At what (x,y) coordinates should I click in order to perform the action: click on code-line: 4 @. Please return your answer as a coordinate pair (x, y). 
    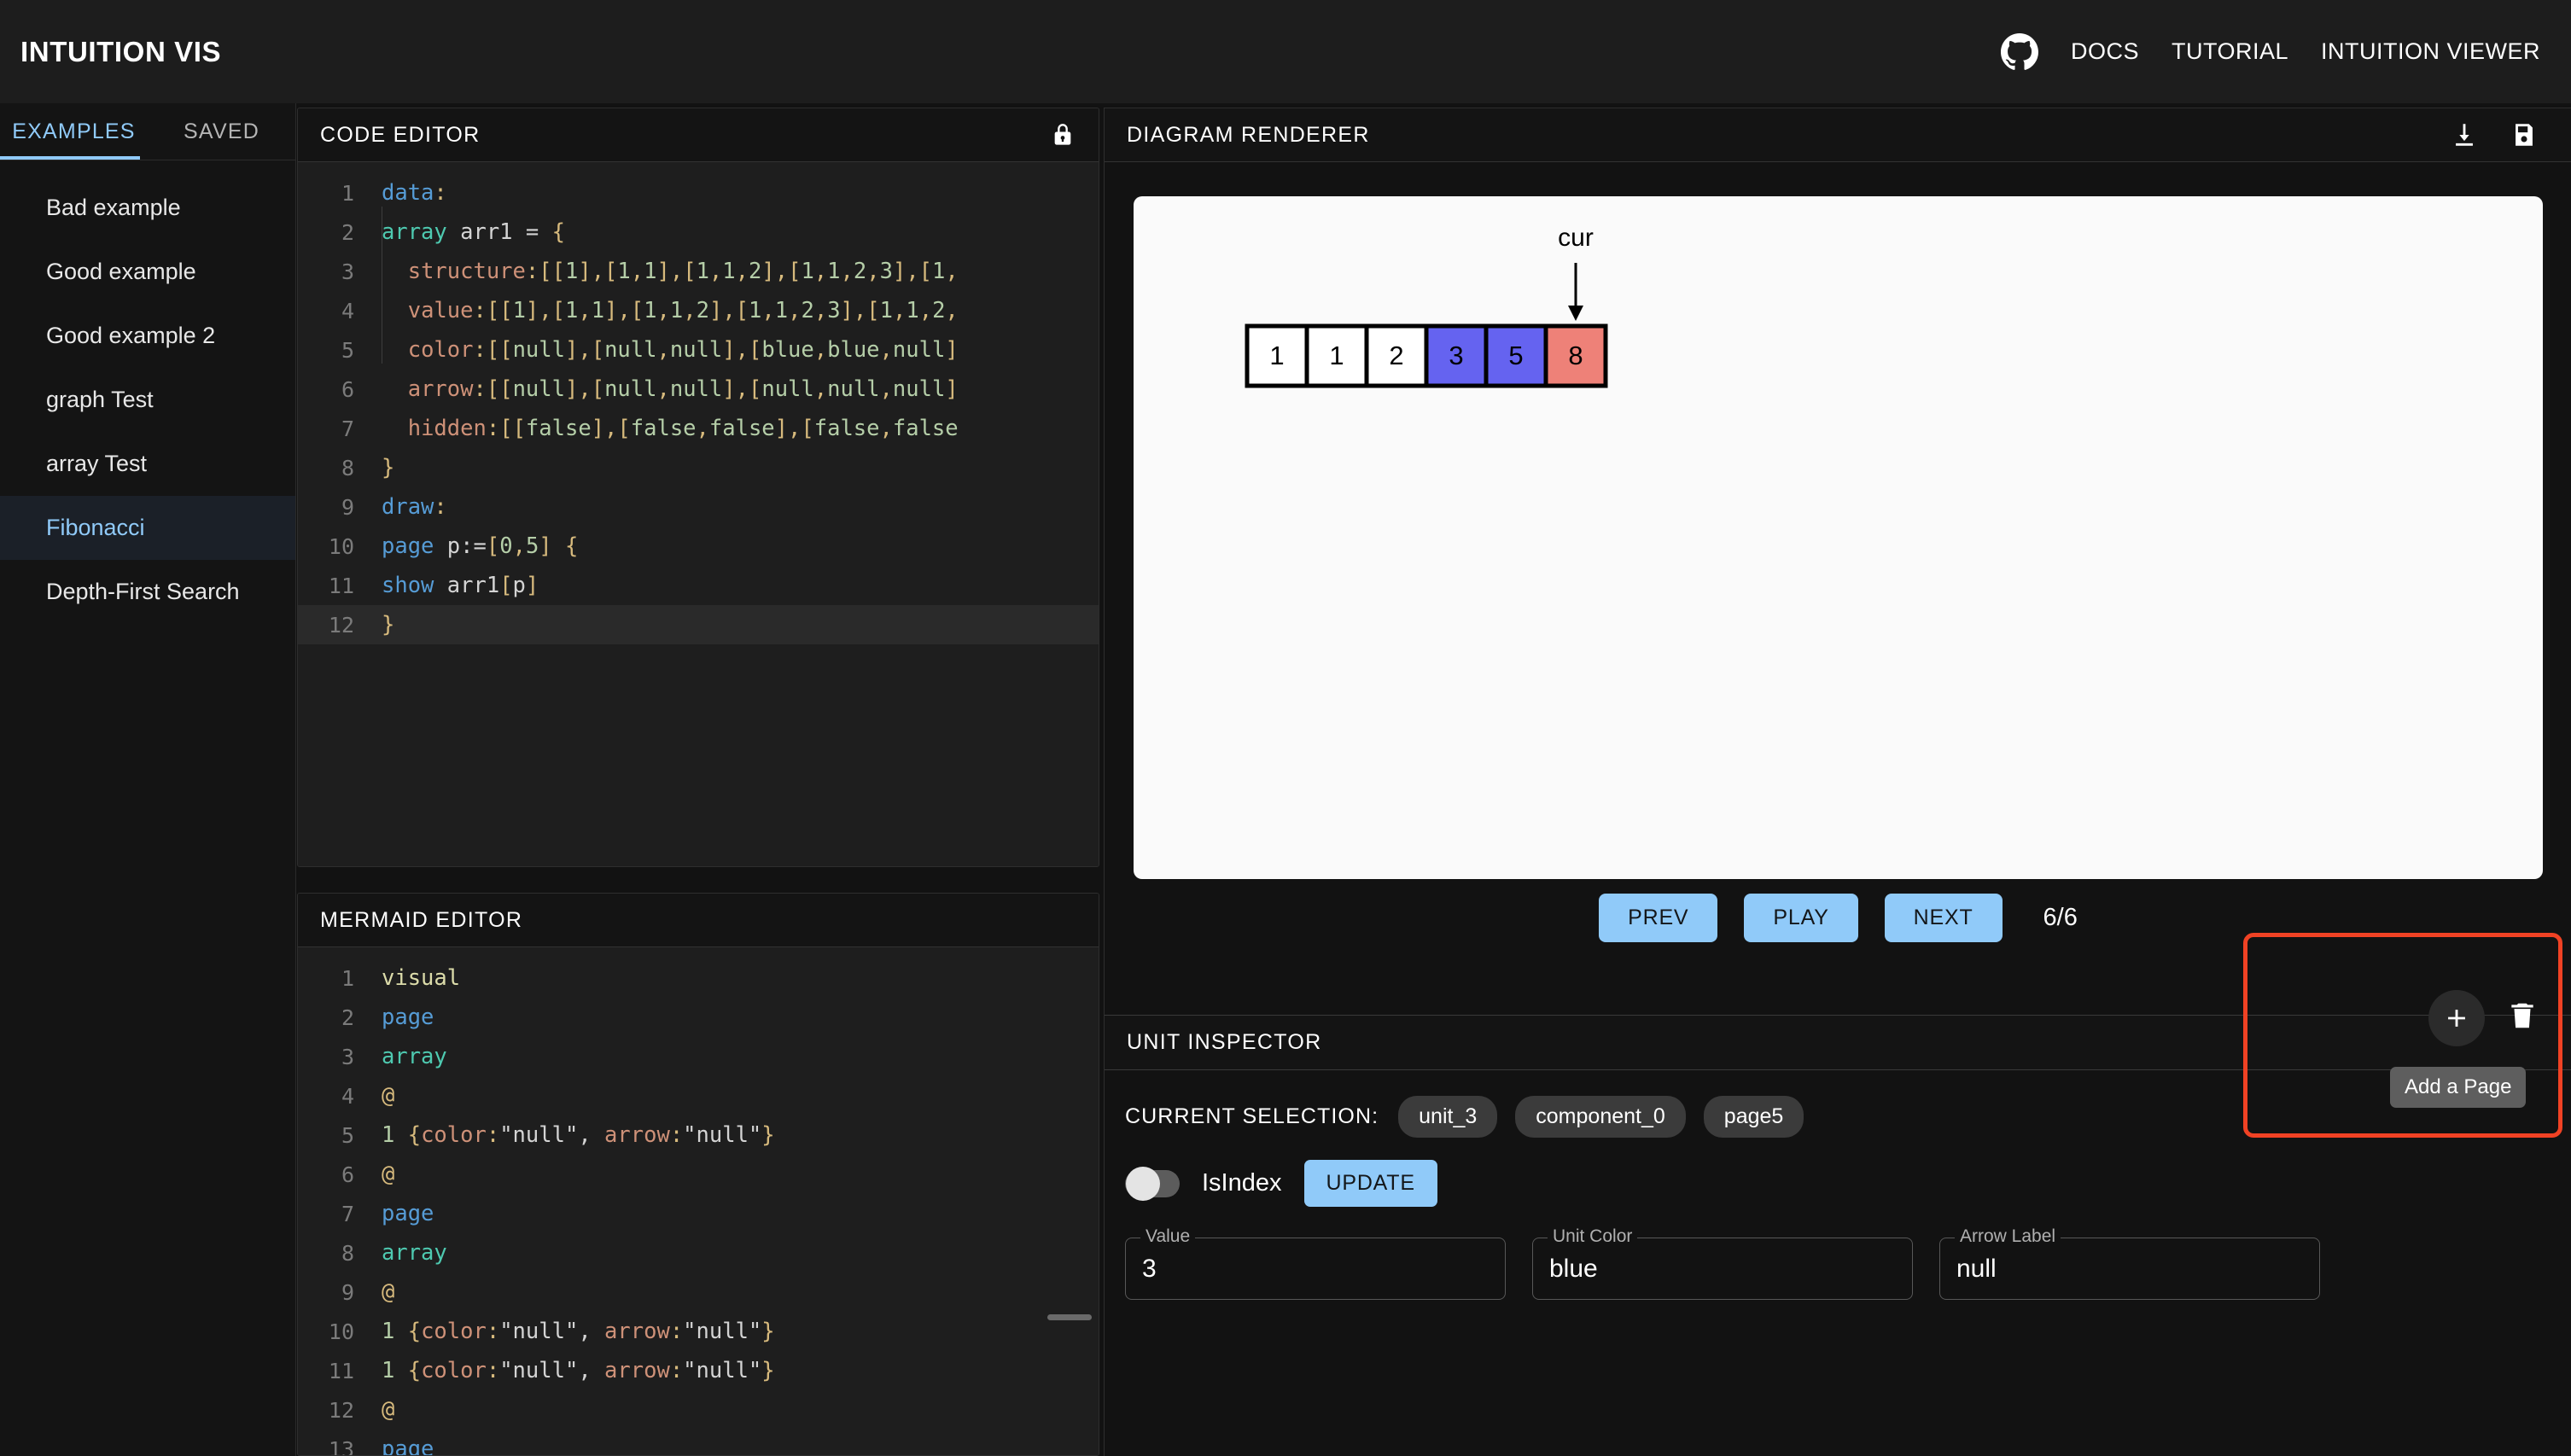
    Looking at the image, I should click on (698, 1095).